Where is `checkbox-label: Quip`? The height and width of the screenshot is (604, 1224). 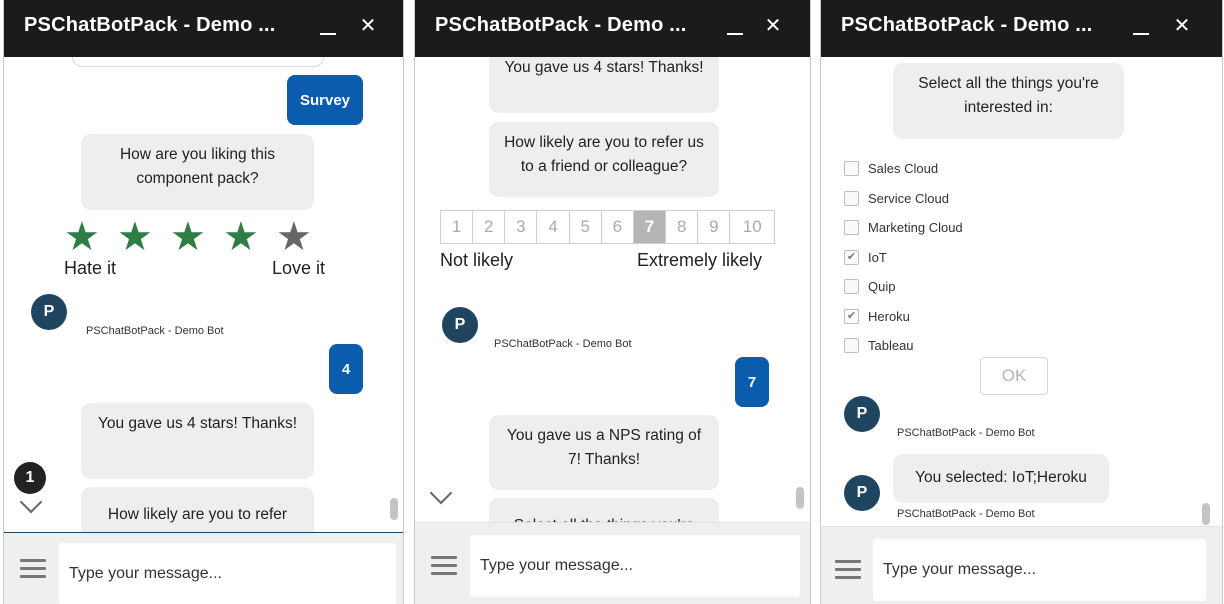 checkbox-label: Quip is located at coordinates (882, 286).